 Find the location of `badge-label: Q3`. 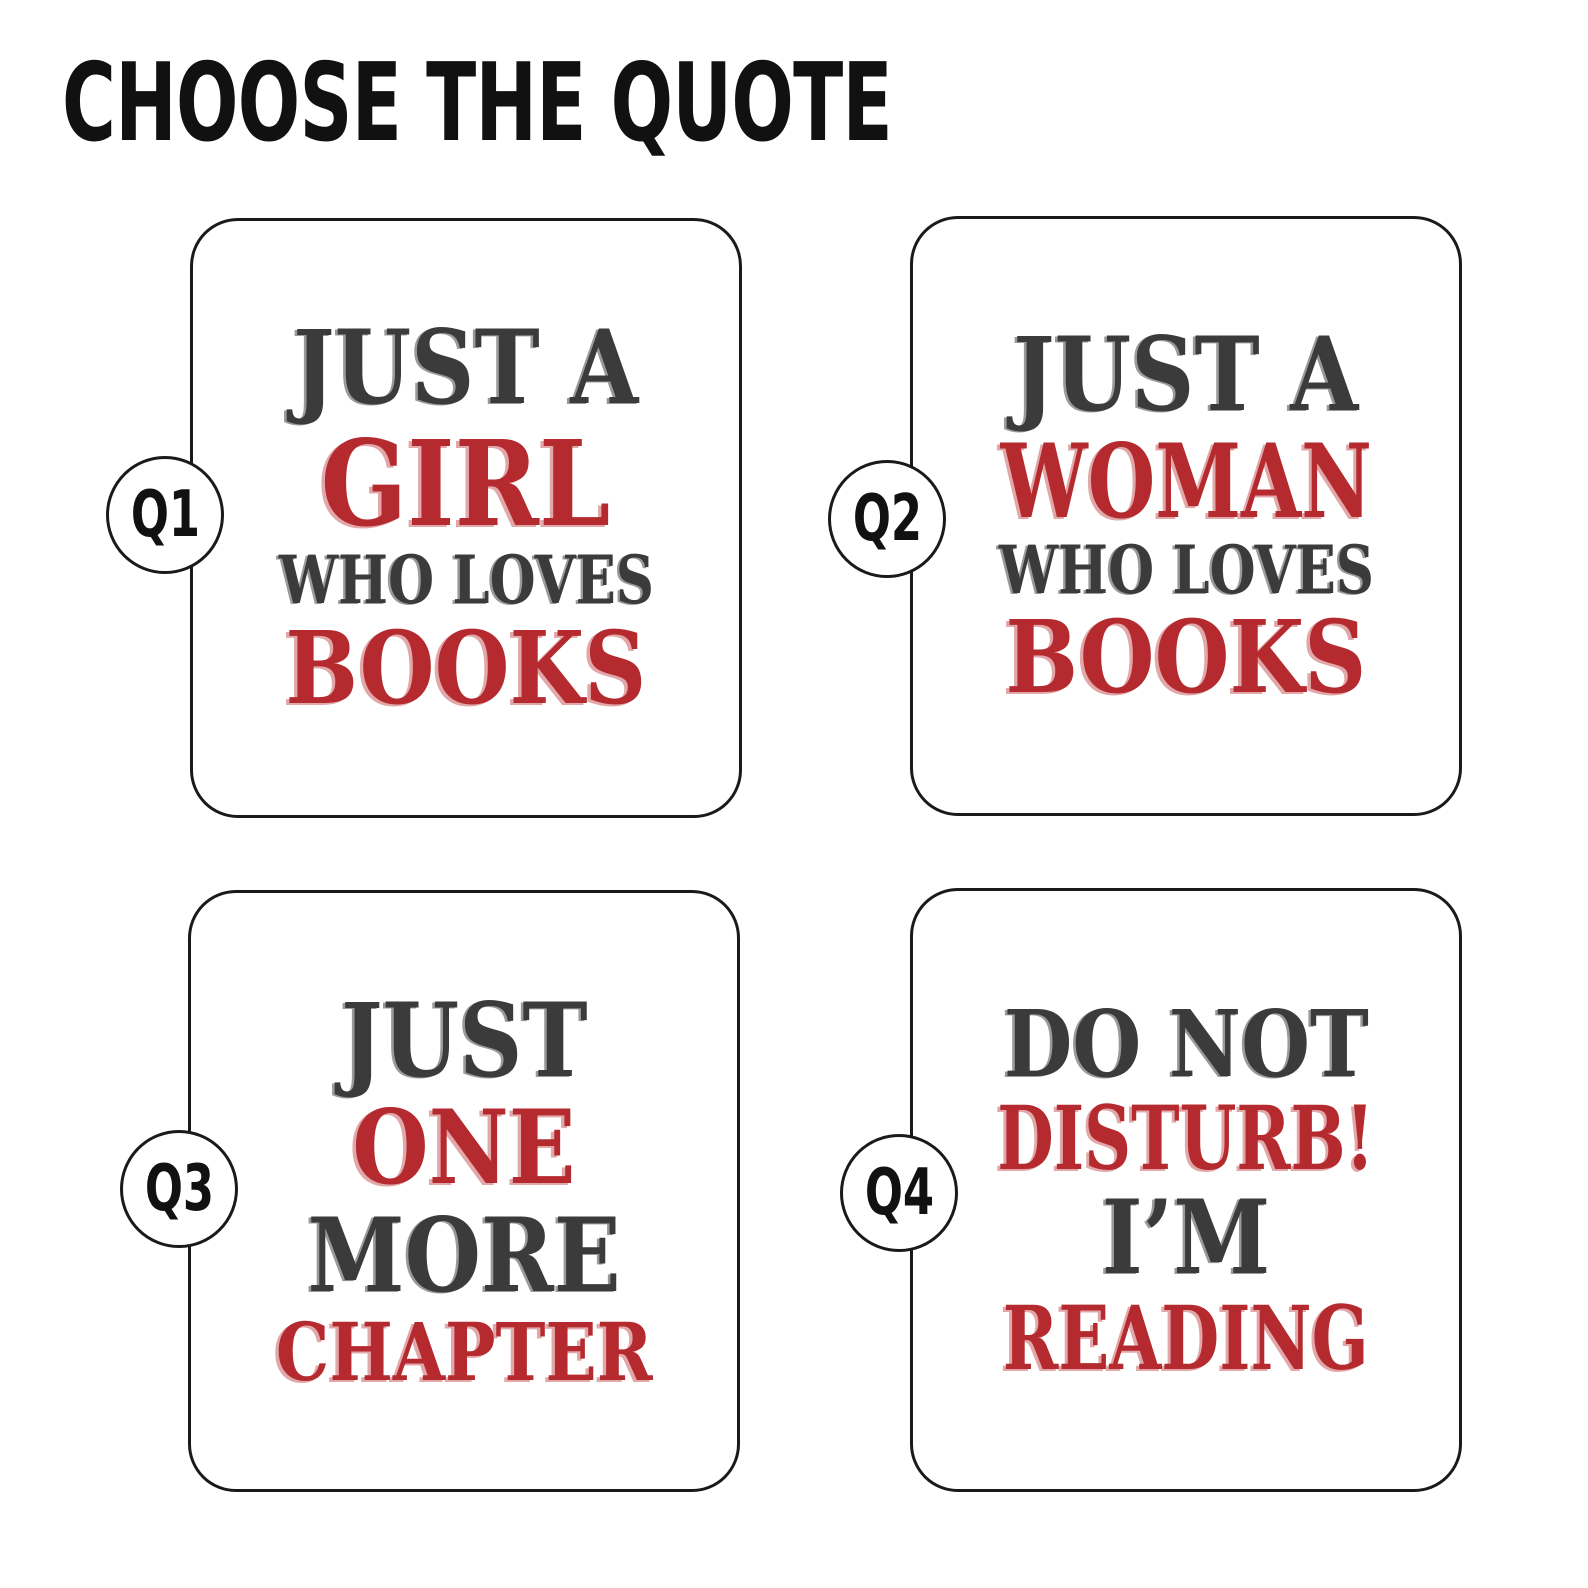

badge-label: Q3 is located at coordinates (179, 1189).